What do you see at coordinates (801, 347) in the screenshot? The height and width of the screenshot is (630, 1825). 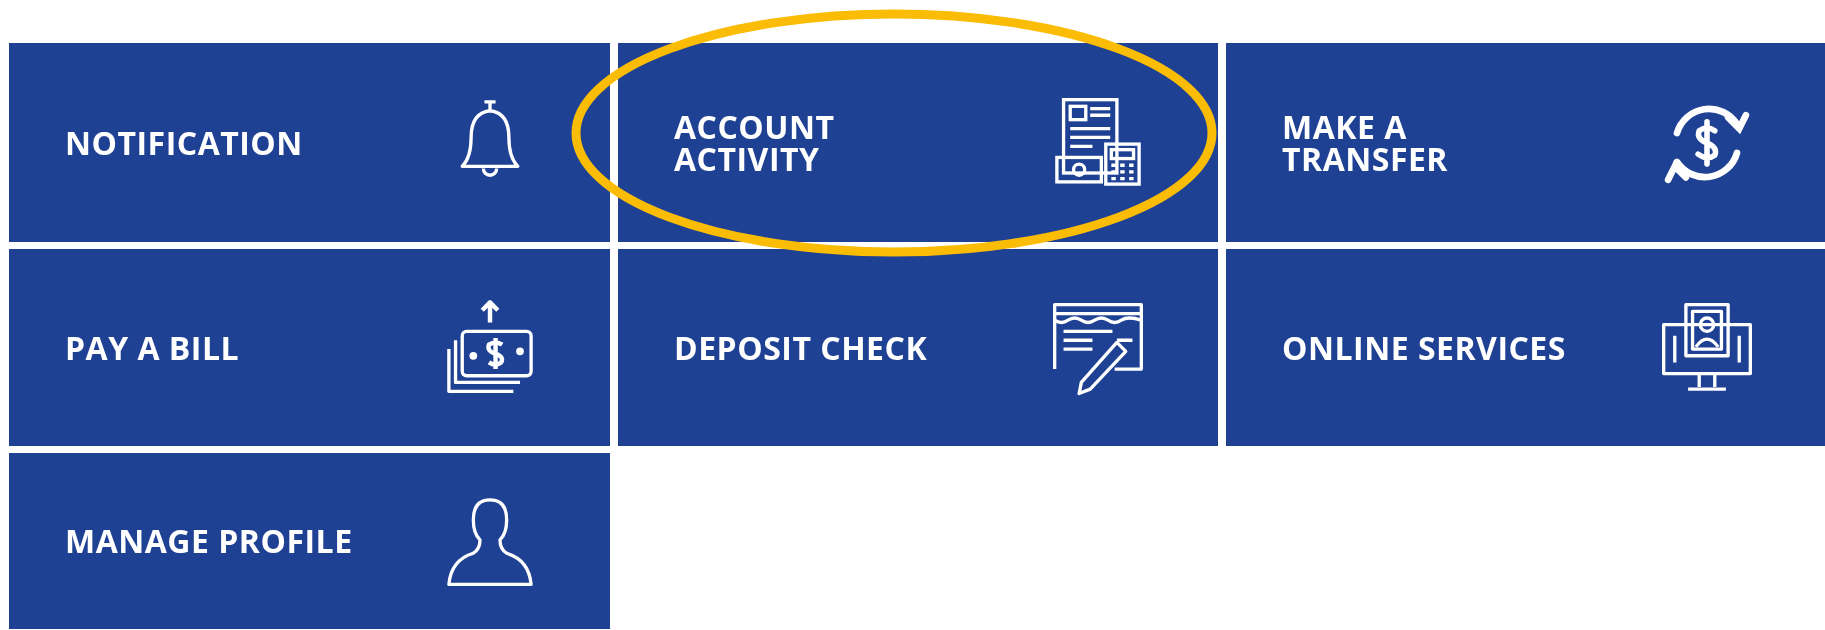 I see `tile-label: DEPOSIT CHECK` at bounding box center [801, 347].